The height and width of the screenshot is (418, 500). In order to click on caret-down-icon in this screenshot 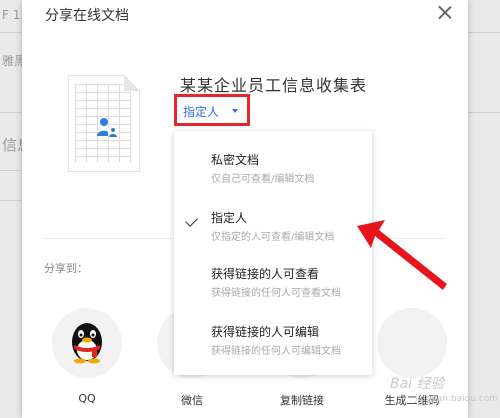, I will do `click(235, 111)`.